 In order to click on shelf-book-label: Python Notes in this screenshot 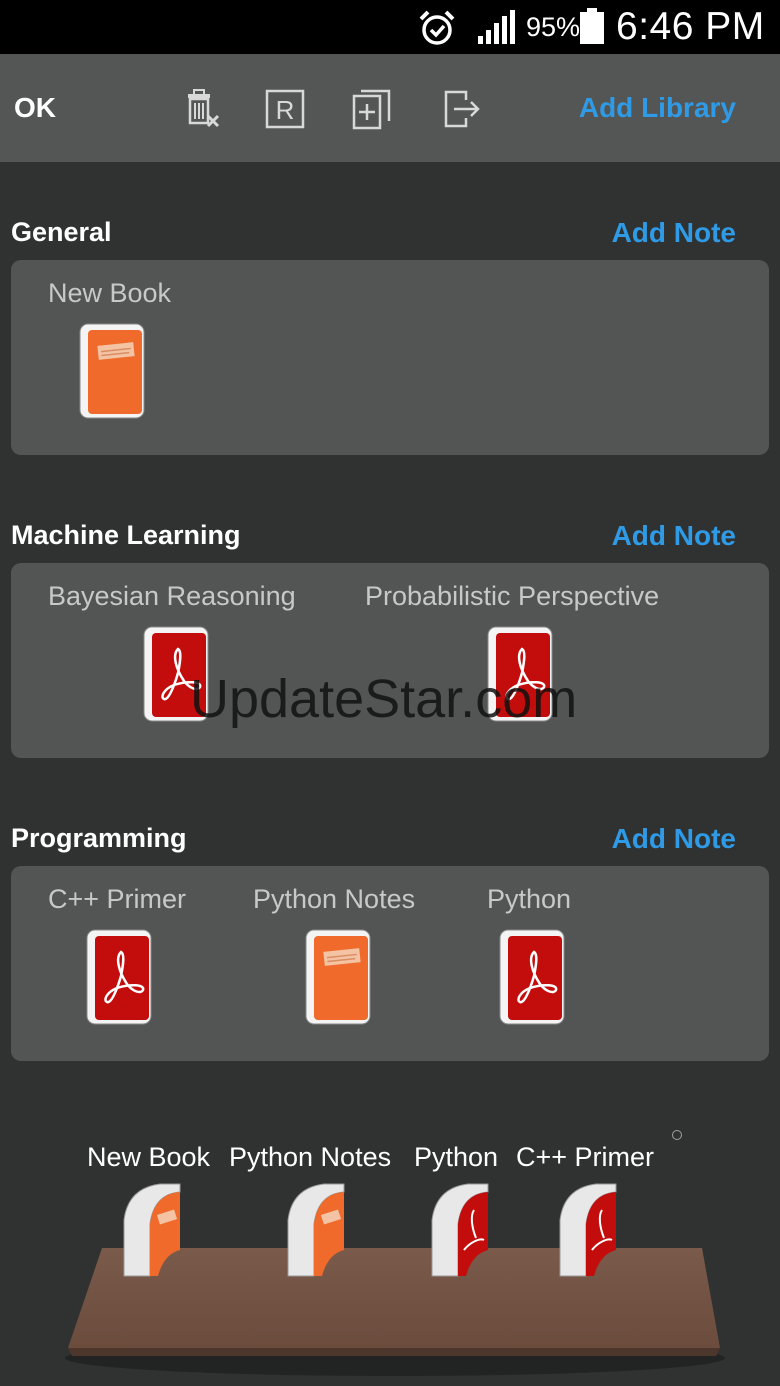, I will do `click(310, 1157)`.